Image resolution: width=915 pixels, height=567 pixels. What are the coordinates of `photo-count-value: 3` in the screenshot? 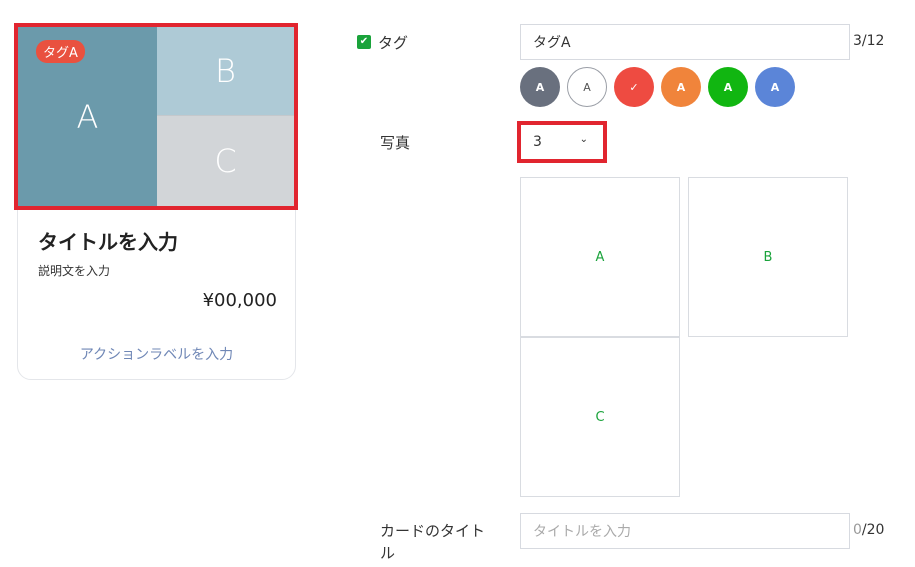 It's located at (537, 142).